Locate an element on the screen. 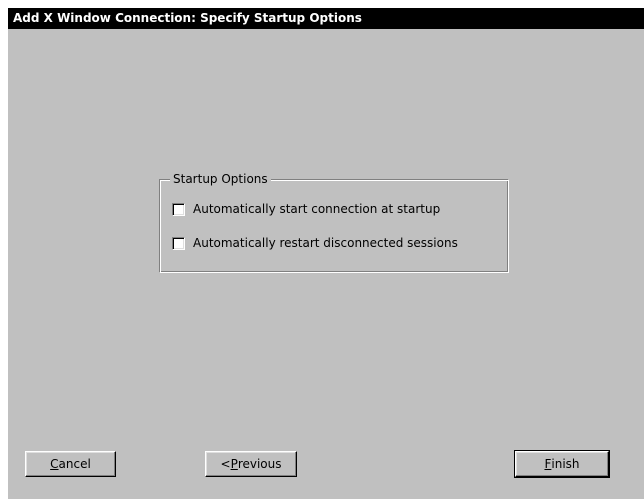 This screenshot has height=499, width=644. previous-button-prefix: < is located at coordinates (225, 464).